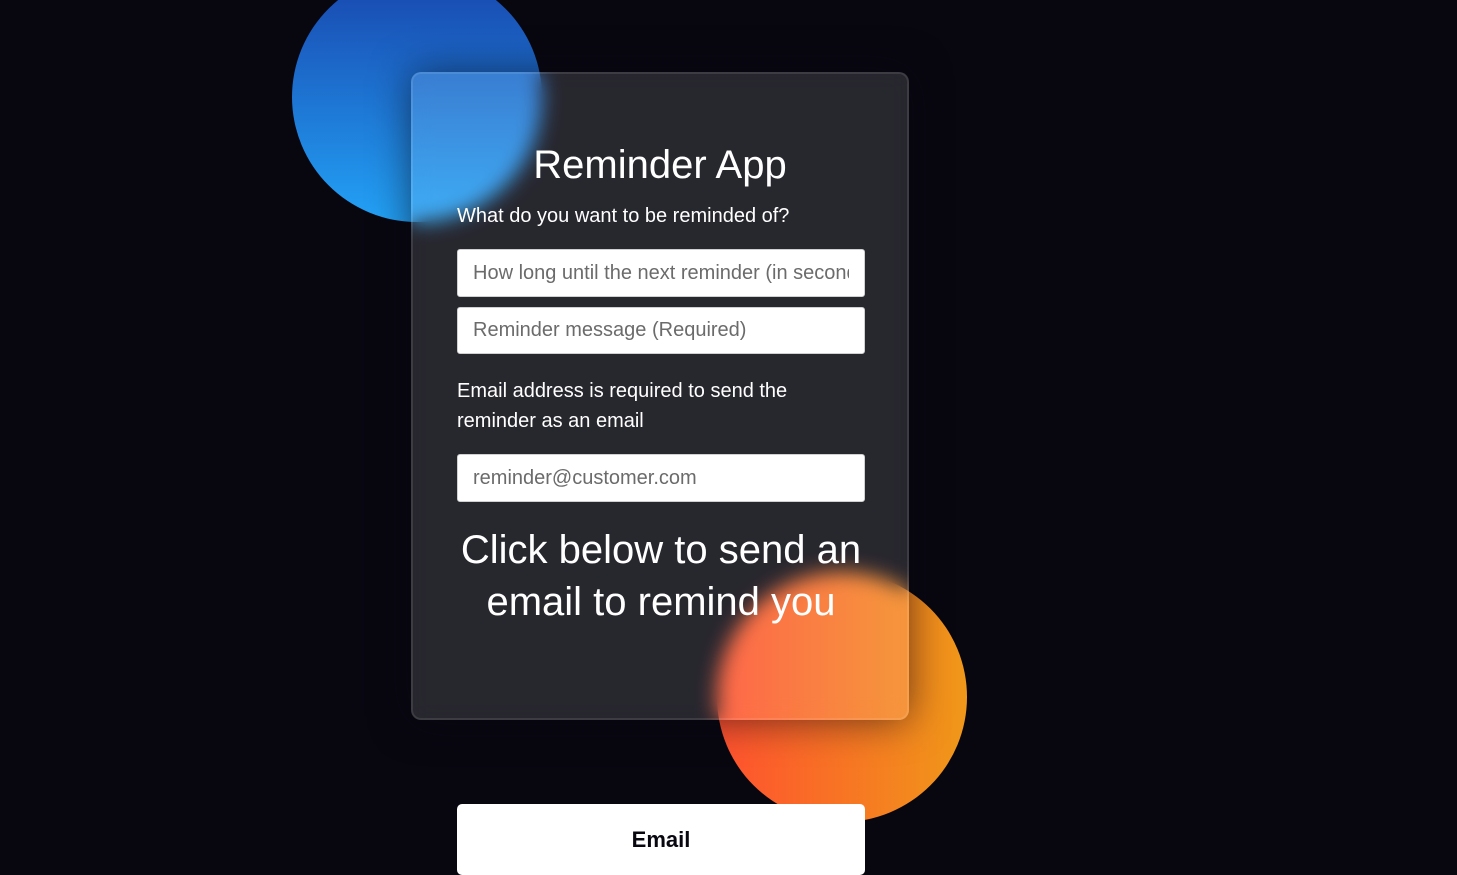 The height and width of the screenshot is (875, 1457). What do you see at coordinates (623, 216) in the screenshot?
I see `reminder-prompt-label: What do you want to be reminded of?` at bounding box center [623, 216].